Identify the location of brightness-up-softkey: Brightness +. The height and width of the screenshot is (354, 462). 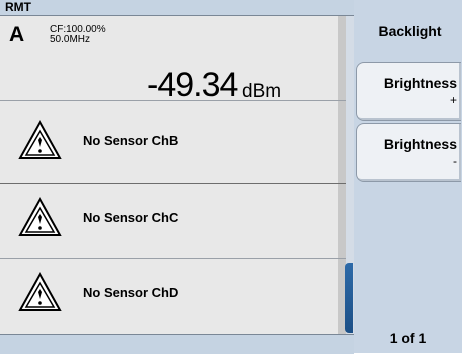
(408, 91).